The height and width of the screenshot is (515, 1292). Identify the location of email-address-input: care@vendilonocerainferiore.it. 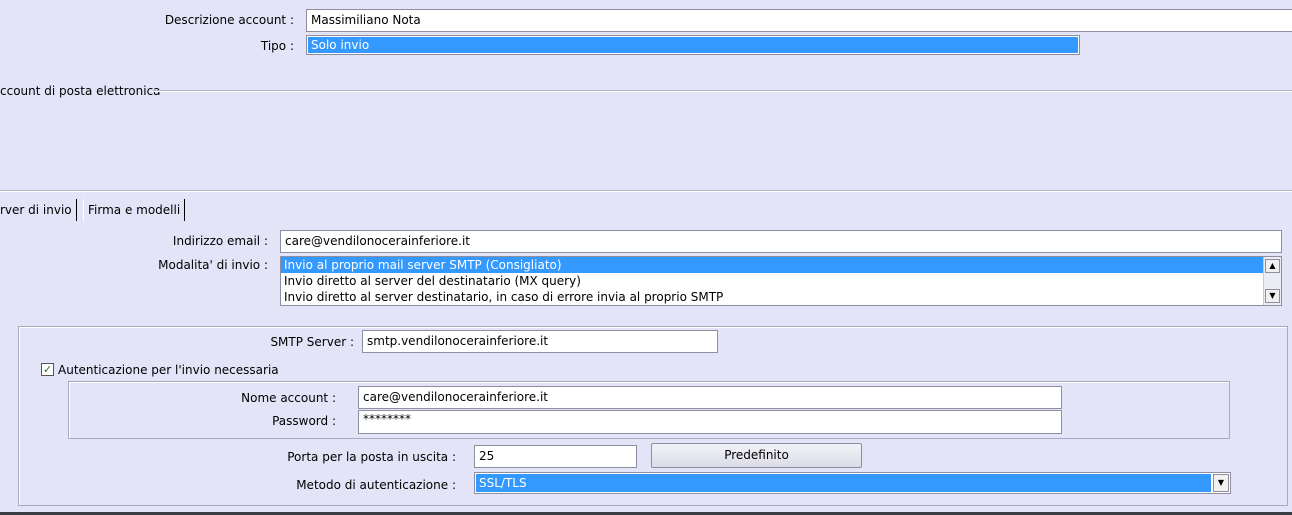
(781, 241).